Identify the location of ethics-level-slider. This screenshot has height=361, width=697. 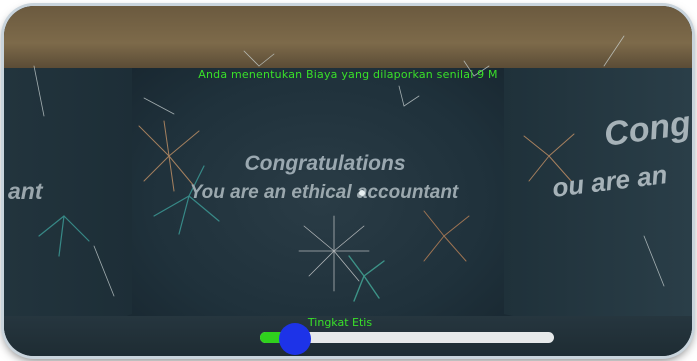
(407, 339).